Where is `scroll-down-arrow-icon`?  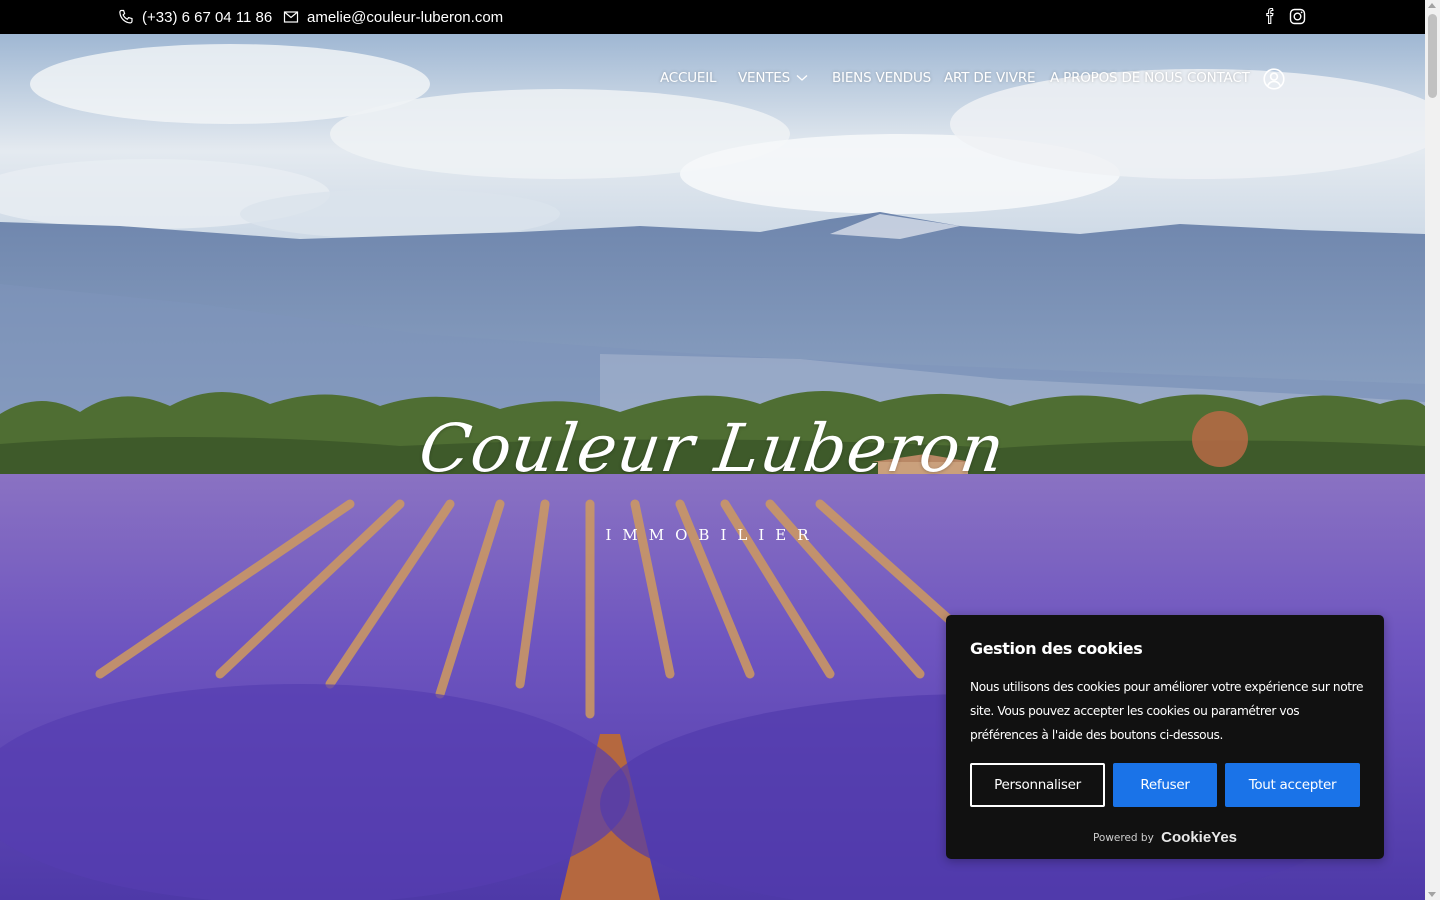
scroll-down-arrow-icon is located at coordinates (1432, 894).